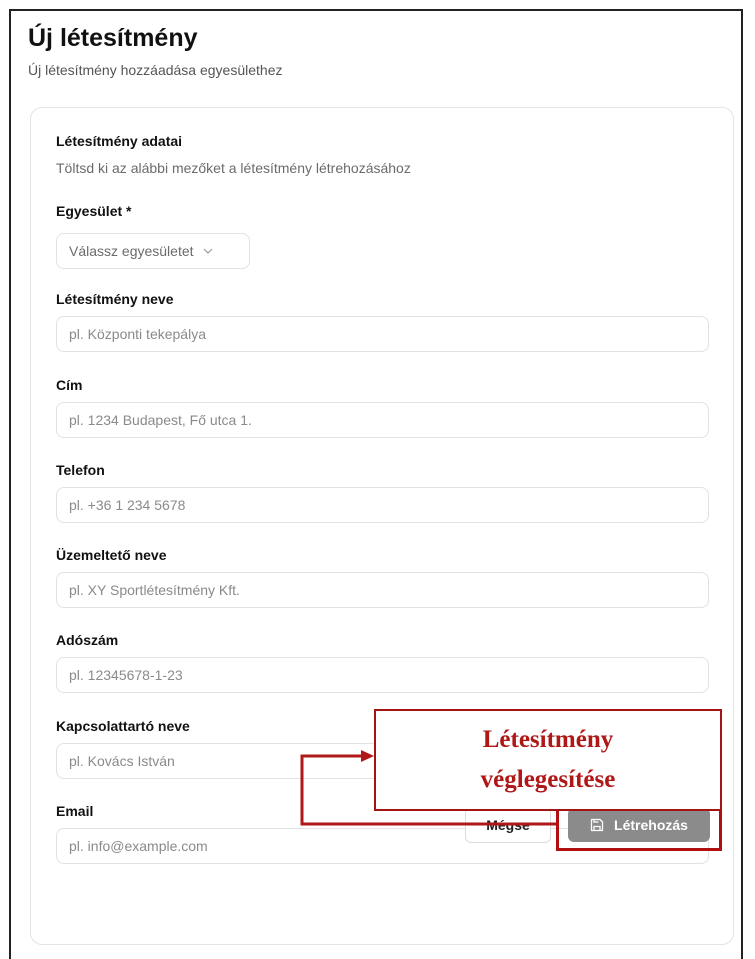 The height and width of the screenshot is (959, 755). I want to click on email-label: Email, so click(75, 811).